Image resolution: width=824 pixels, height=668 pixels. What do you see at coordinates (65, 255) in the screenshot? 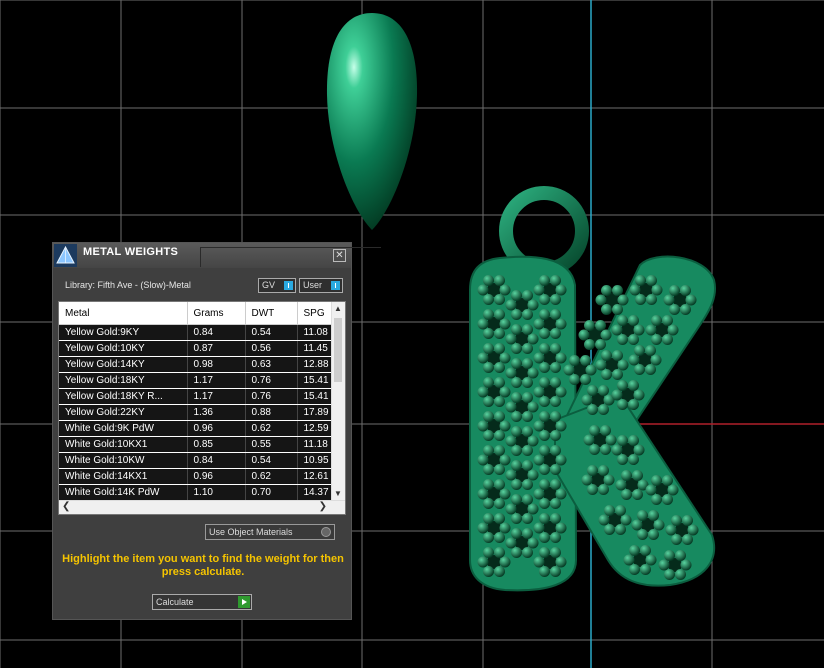
I see `pyramid-icon` at bounding box center [65, 255].